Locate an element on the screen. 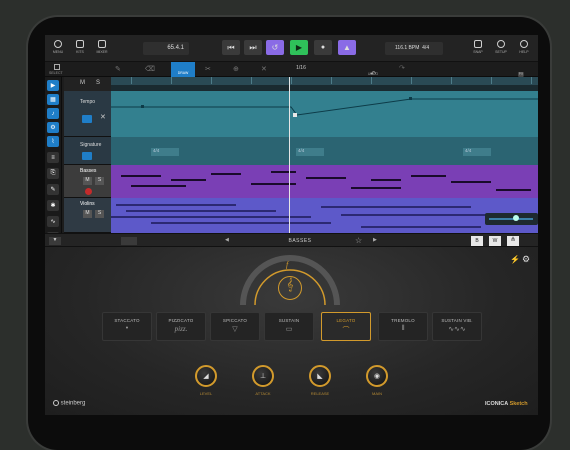 This screenshot has height=450, width=570. collapse-button: ▼ is located at coordinates (55, 241).